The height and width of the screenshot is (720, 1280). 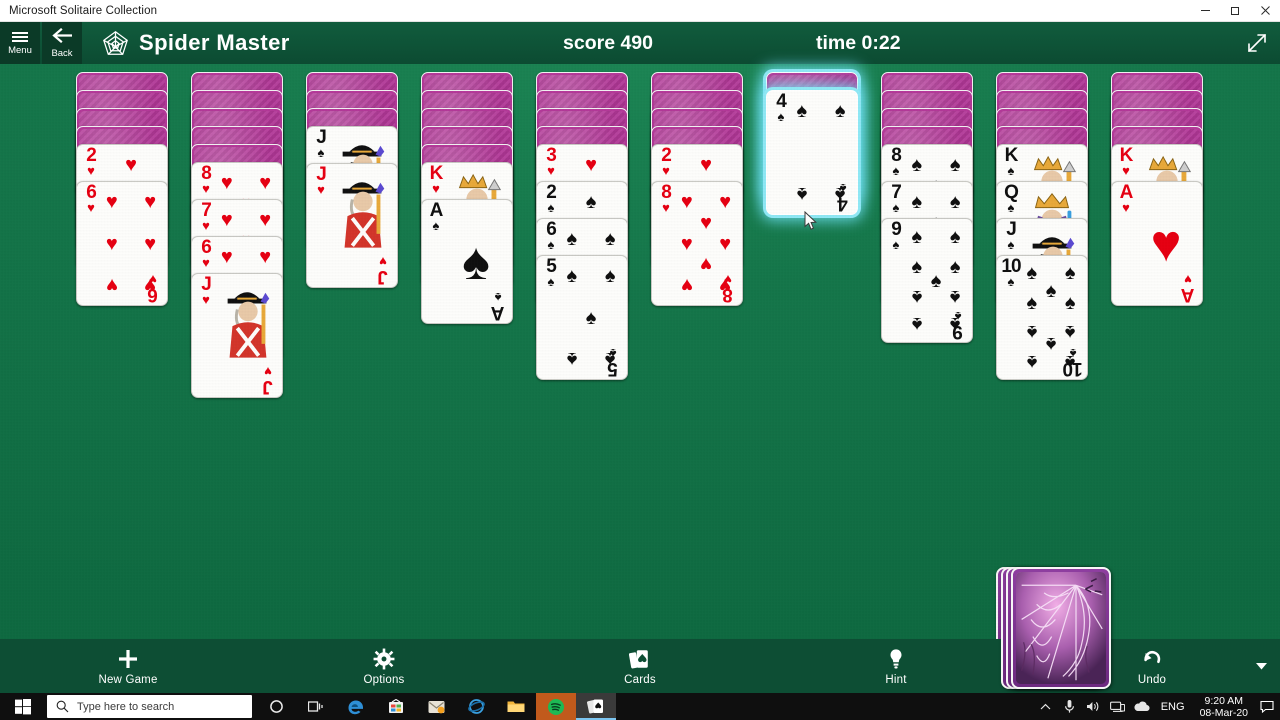 I want to click on system-tray: ENG 9:20 AM 08-Mar-20, so click(x=1157, y=706).